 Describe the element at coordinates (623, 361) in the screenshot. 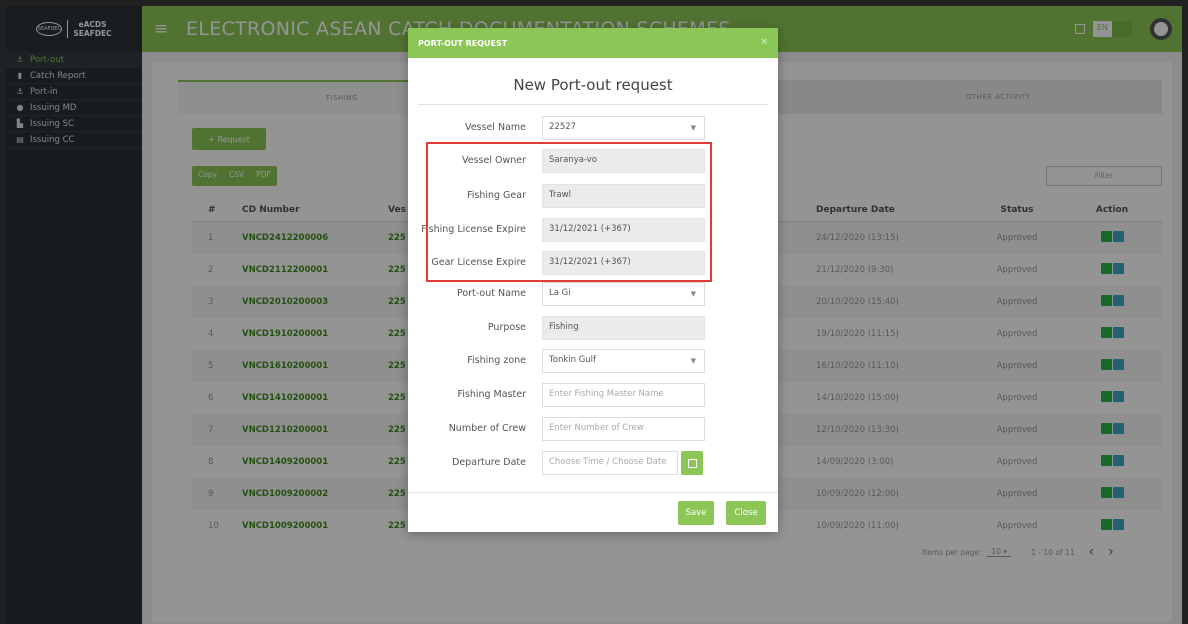

I see `fishing-zone-select: Tonkin Gulf ▼` at that location.